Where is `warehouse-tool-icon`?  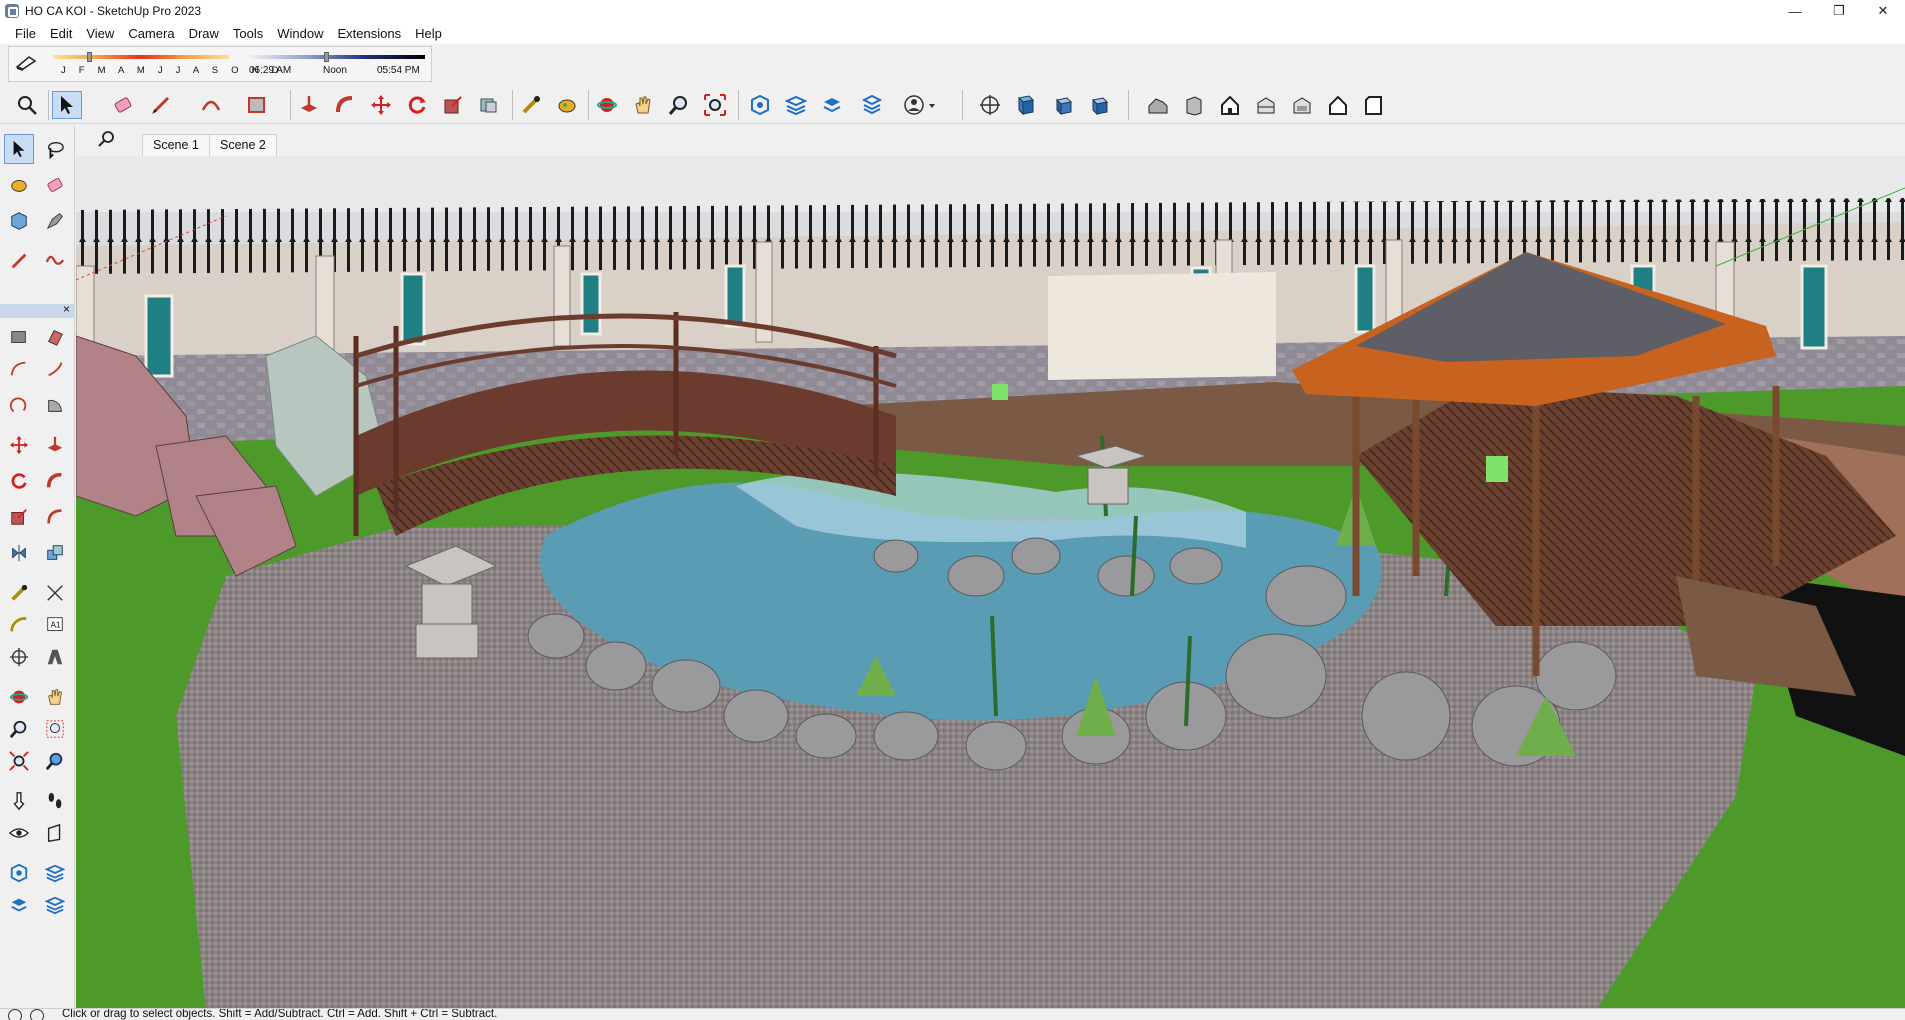 warehouse-tool-icon is located at coordinates (19, 873).